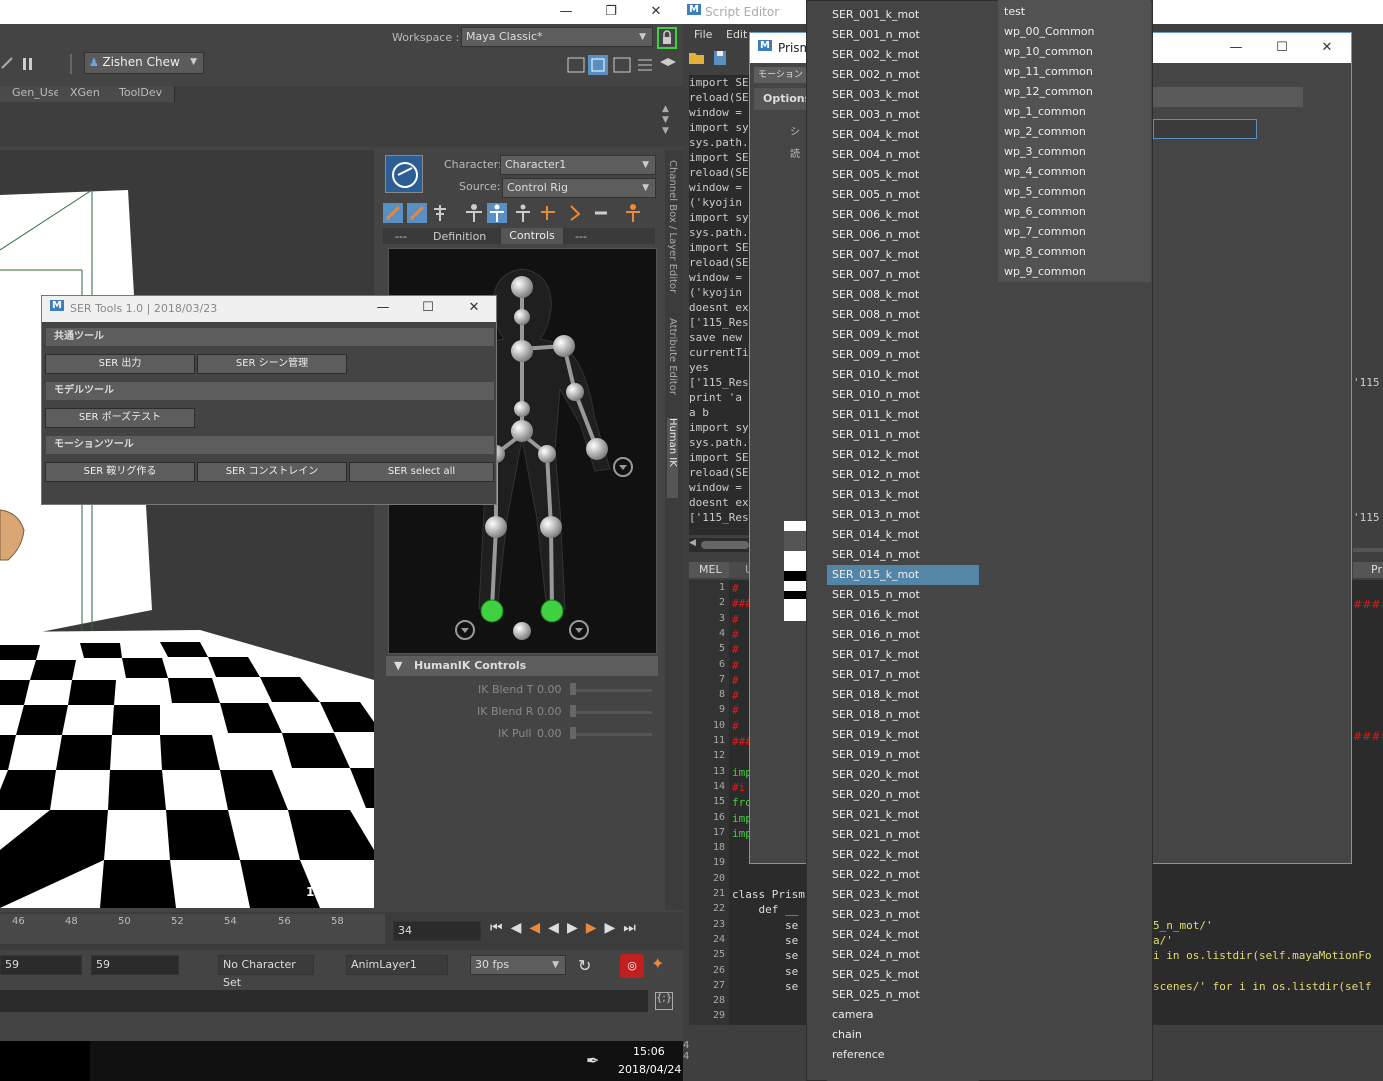  Describe the element at coordinates (576, 928) in the screenshot. I see `play-icon: ▶` at that location.